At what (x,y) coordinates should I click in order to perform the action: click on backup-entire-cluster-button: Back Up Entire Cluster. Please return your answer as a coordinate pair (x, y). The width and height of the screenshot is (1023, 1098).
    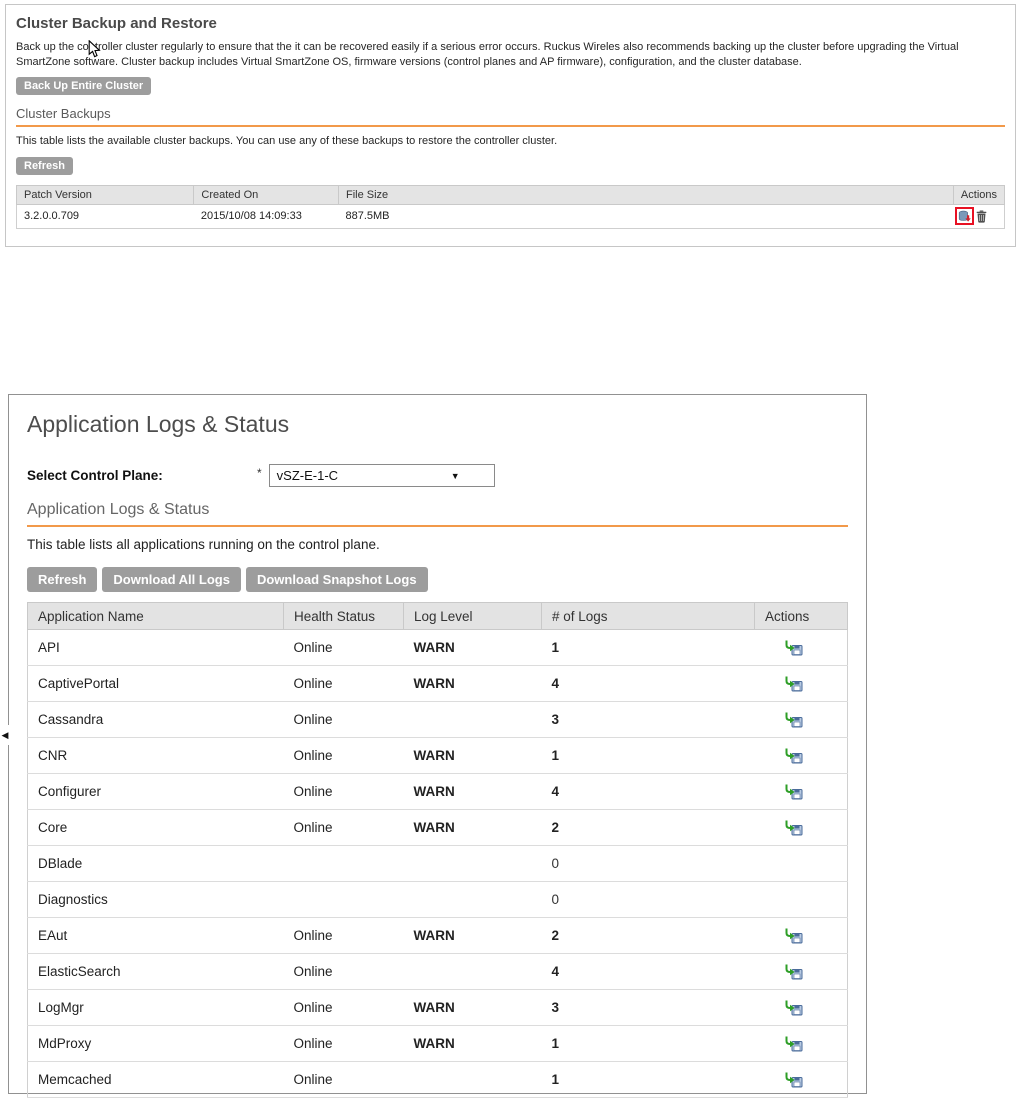
    Looking at the image, I should click on (83, 86).